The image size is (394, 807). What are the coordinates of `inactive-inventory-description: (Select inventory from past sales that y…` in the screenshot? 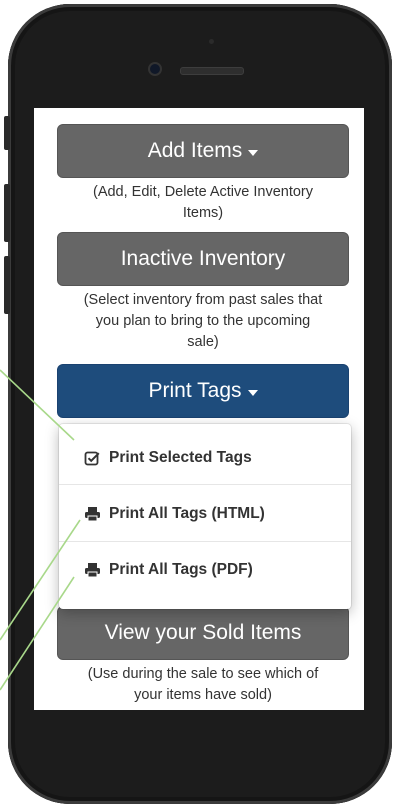 It's located at (203, 321).